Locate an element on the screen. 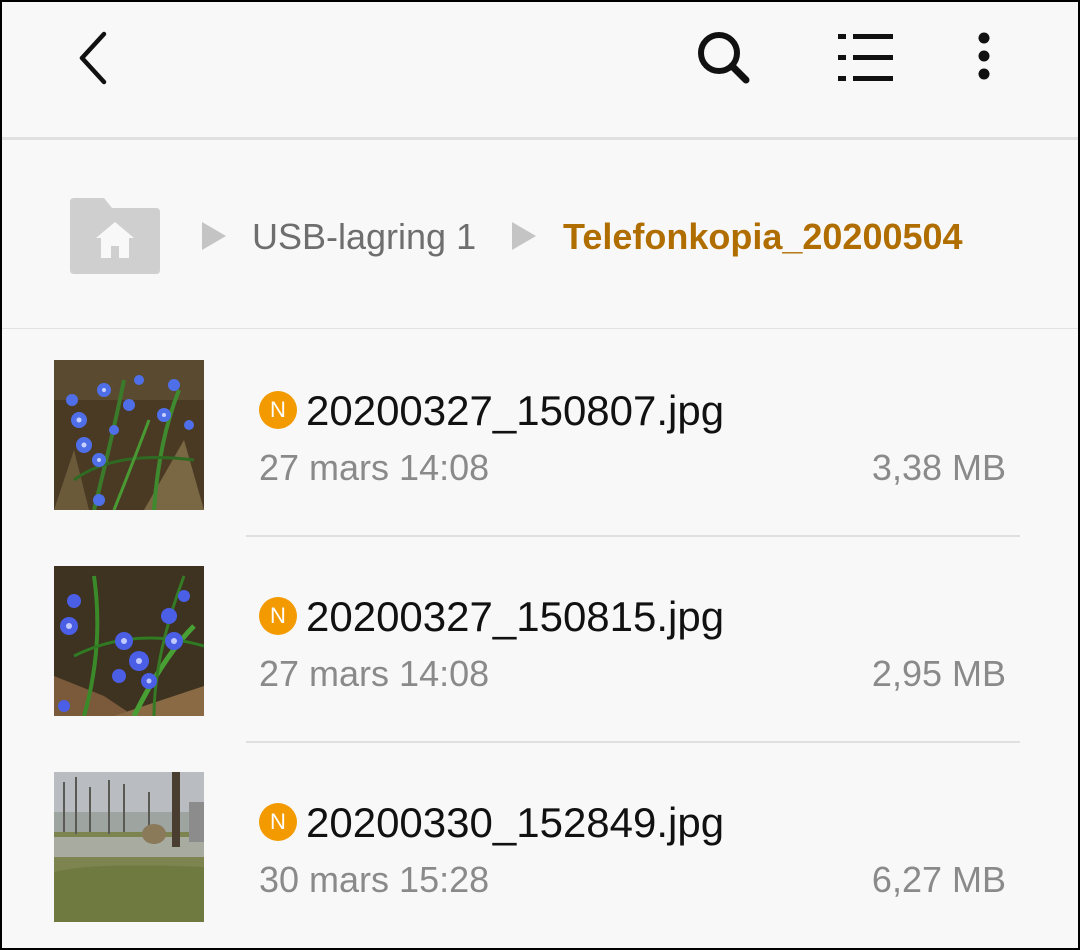 The image size is (1080, 950). file-size: 2,95 MB is located at coordinates (938, 673).